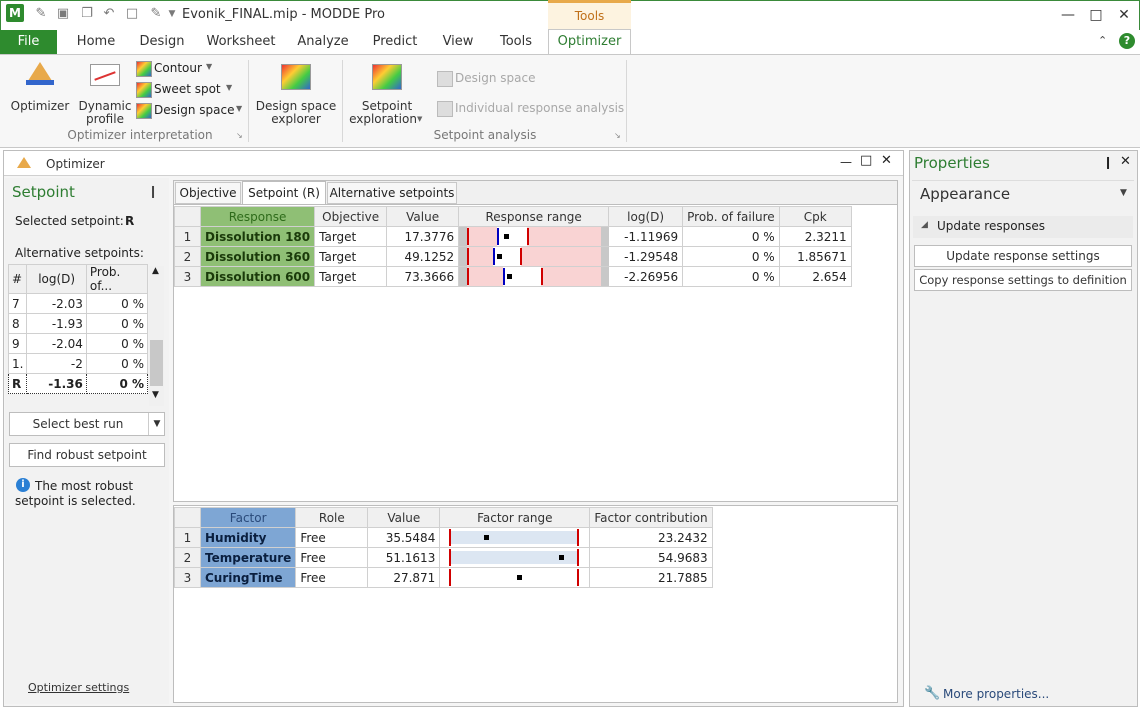  What do you see at coordinates (153, 191) in the screenshot?
I see `setpoint-pin-icon: ❙` at bounding box center [153, 191].